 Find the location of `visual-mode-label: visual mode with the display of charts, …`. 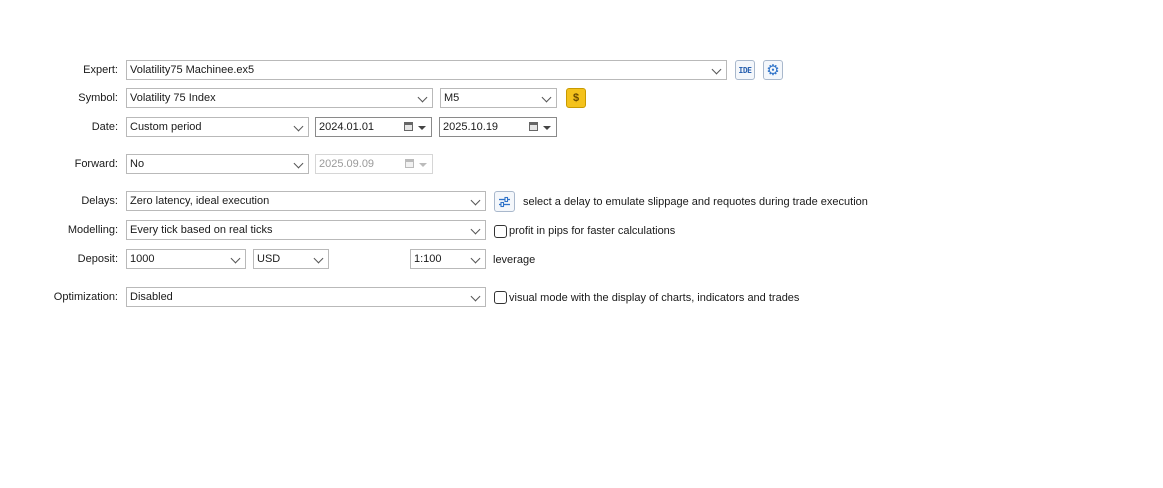

visual-mode-label: visual mode with the display of charts, … is located at coordinates (654, 298).